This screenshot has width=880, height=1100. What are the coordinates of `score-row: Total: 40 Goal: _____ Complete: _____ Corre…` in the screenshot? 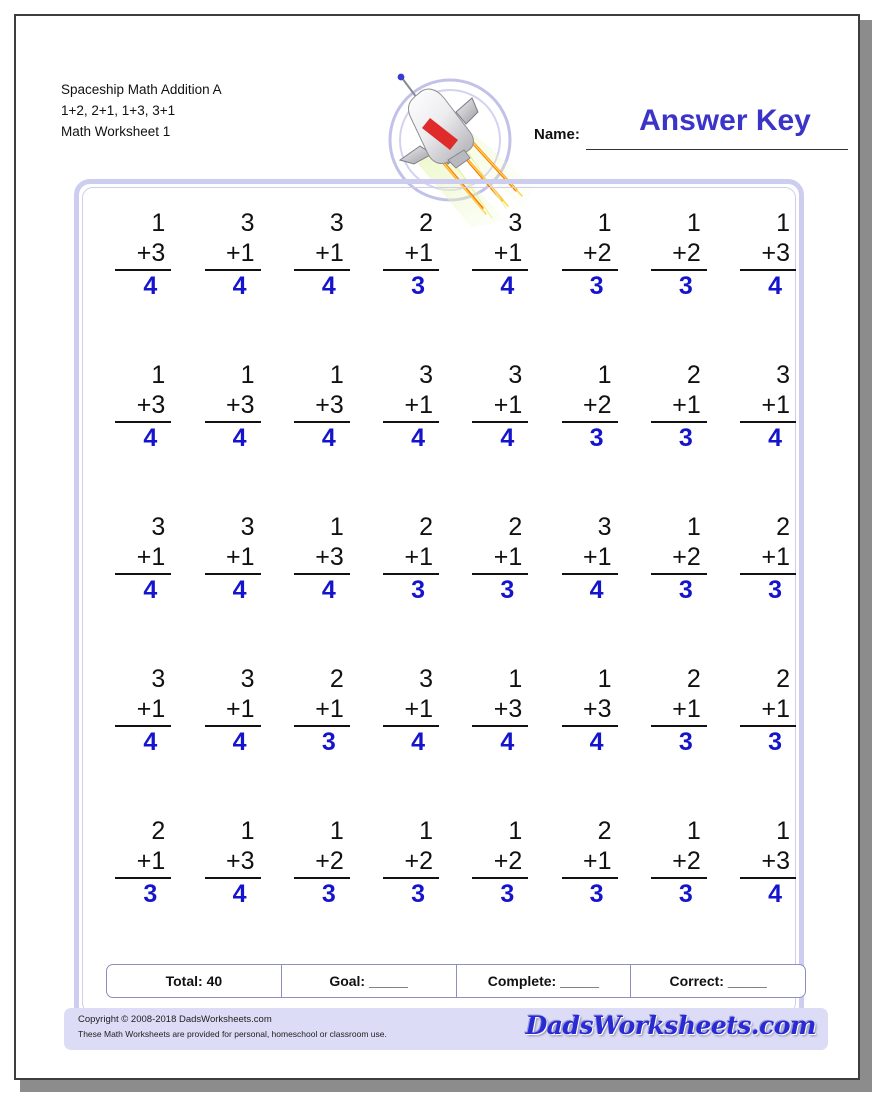 It's located at (456, 981).